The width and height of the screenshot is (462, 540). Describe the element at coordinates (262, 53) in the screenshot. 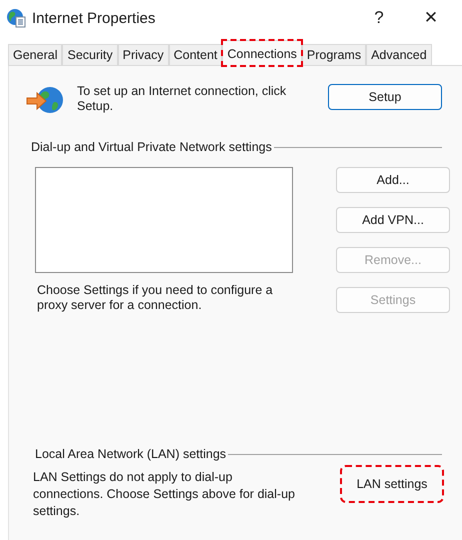

I see `tab: Connections` at that location.